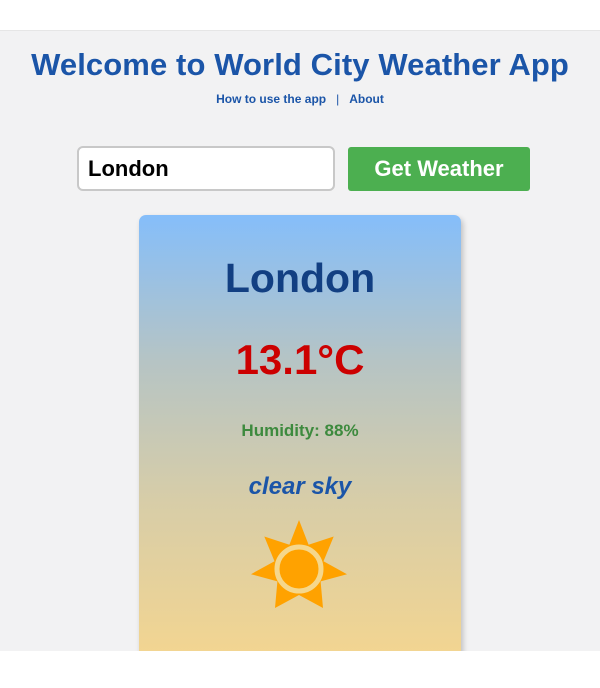  Describe the element at coordinates (300, 430) in the screenshot. I see `weather-humidity: Humidity: 88%` at that location.